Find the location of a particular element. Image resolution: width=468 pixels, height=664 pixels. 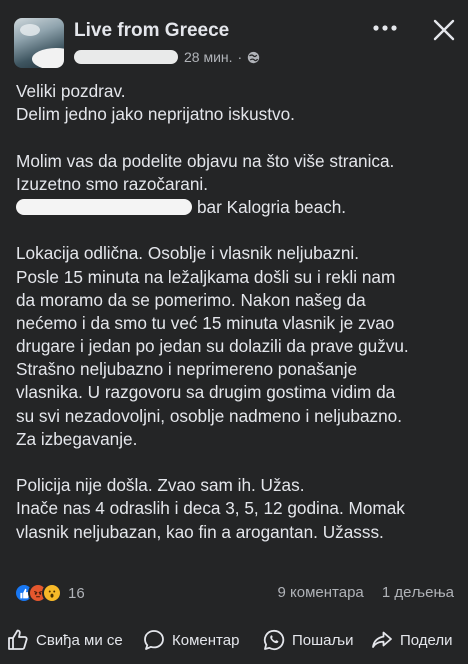

post-line: Za izbegavanje. is located at coordinates (77, 438).